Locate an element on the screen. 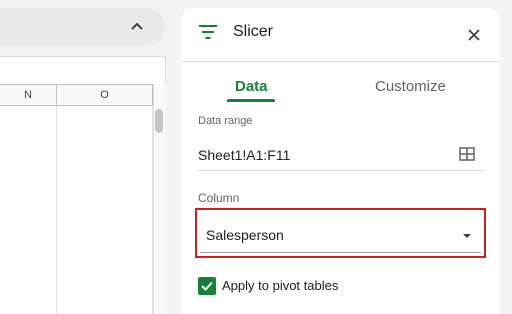 The height and width of the screenshot is (314, 512). collapse-bar is located at coordinates (82, 27).